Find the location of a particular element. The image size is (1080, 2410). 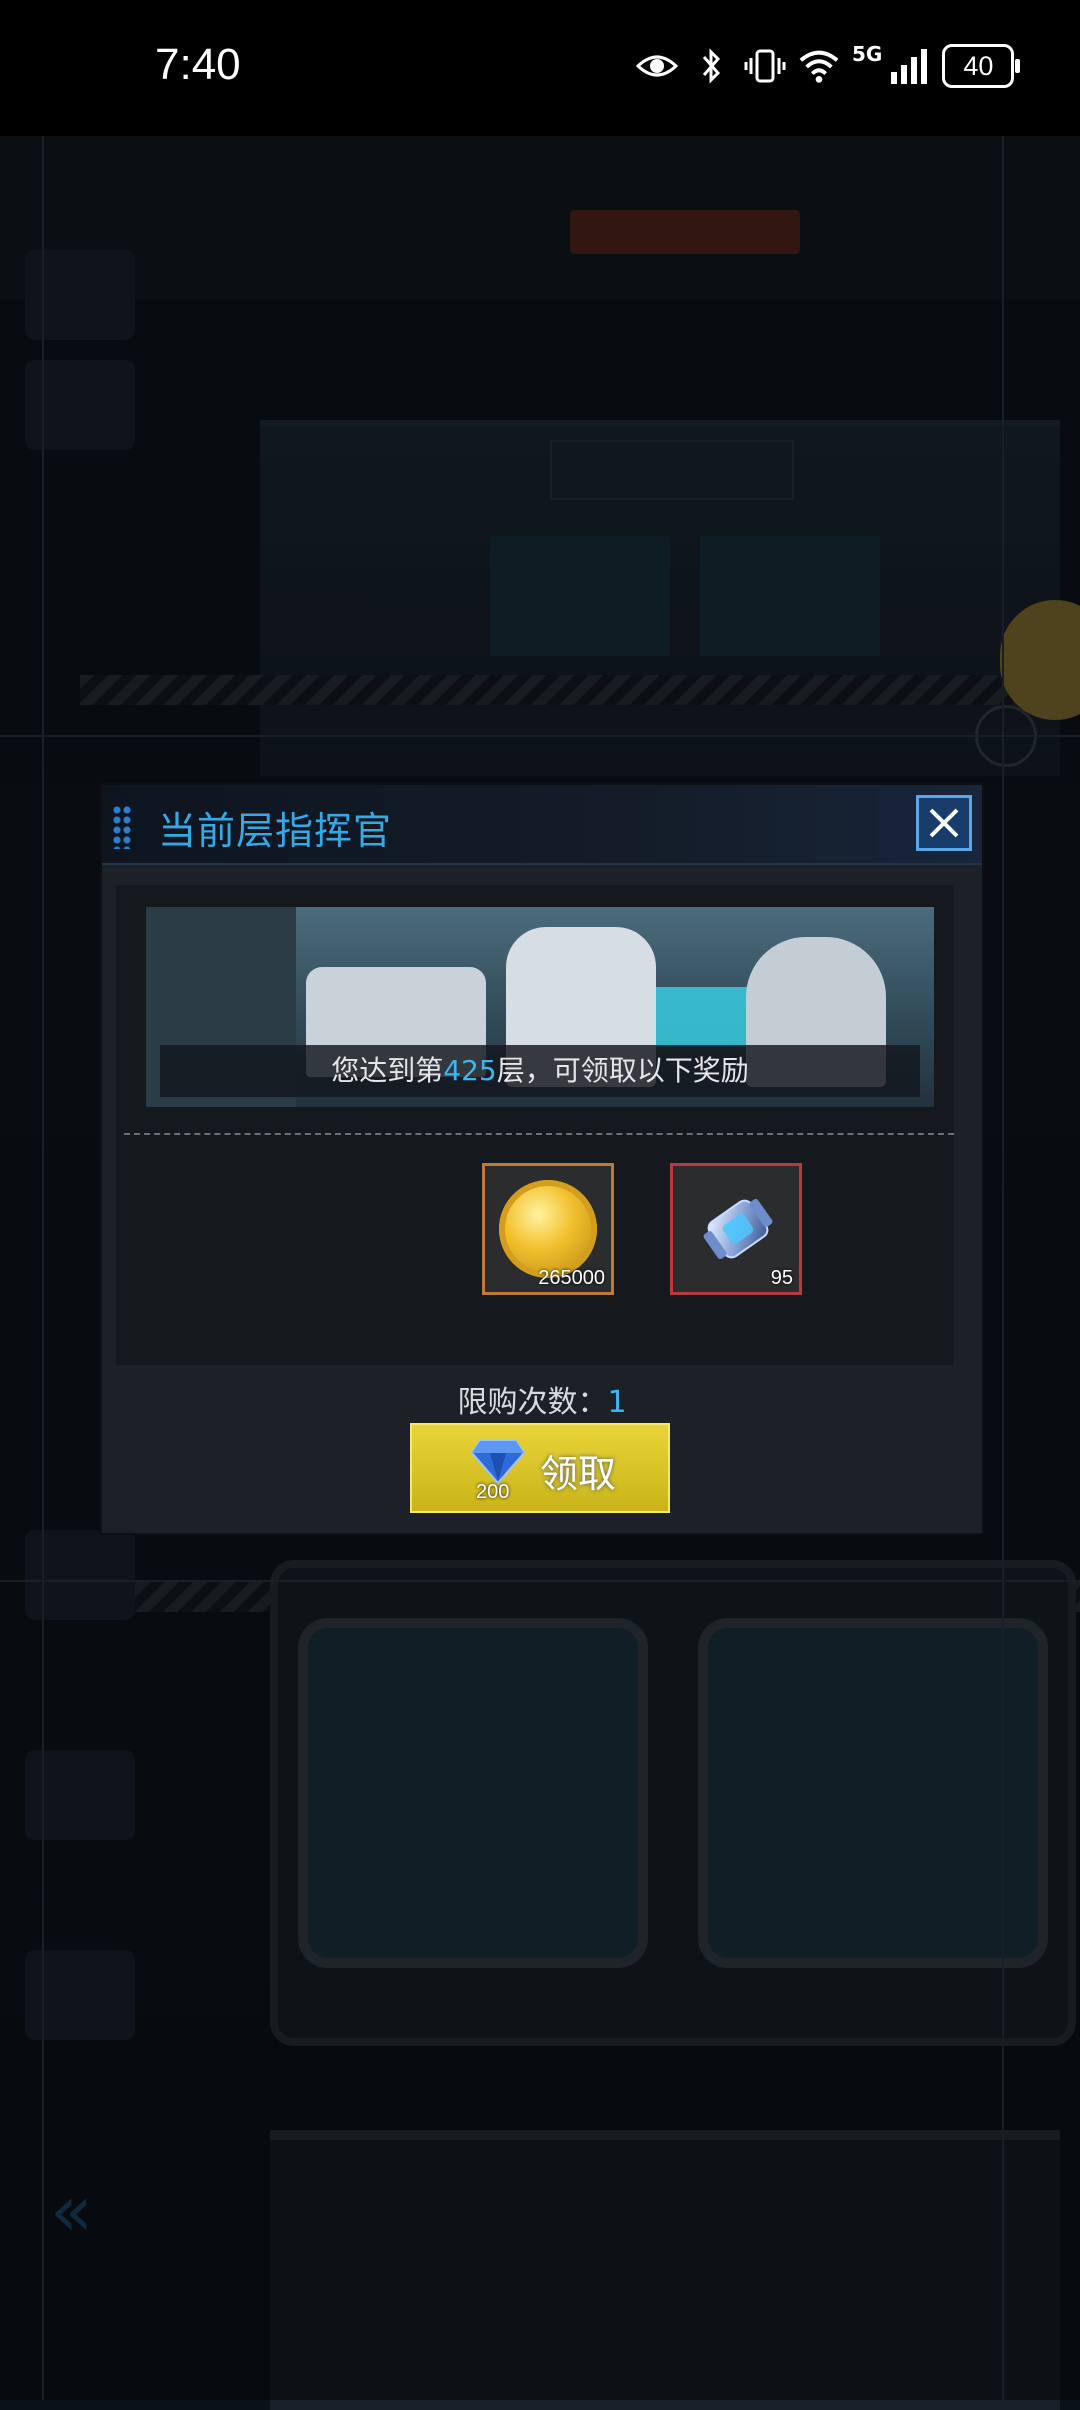

reward-count: 95 is located at coordinates (781, 1278).